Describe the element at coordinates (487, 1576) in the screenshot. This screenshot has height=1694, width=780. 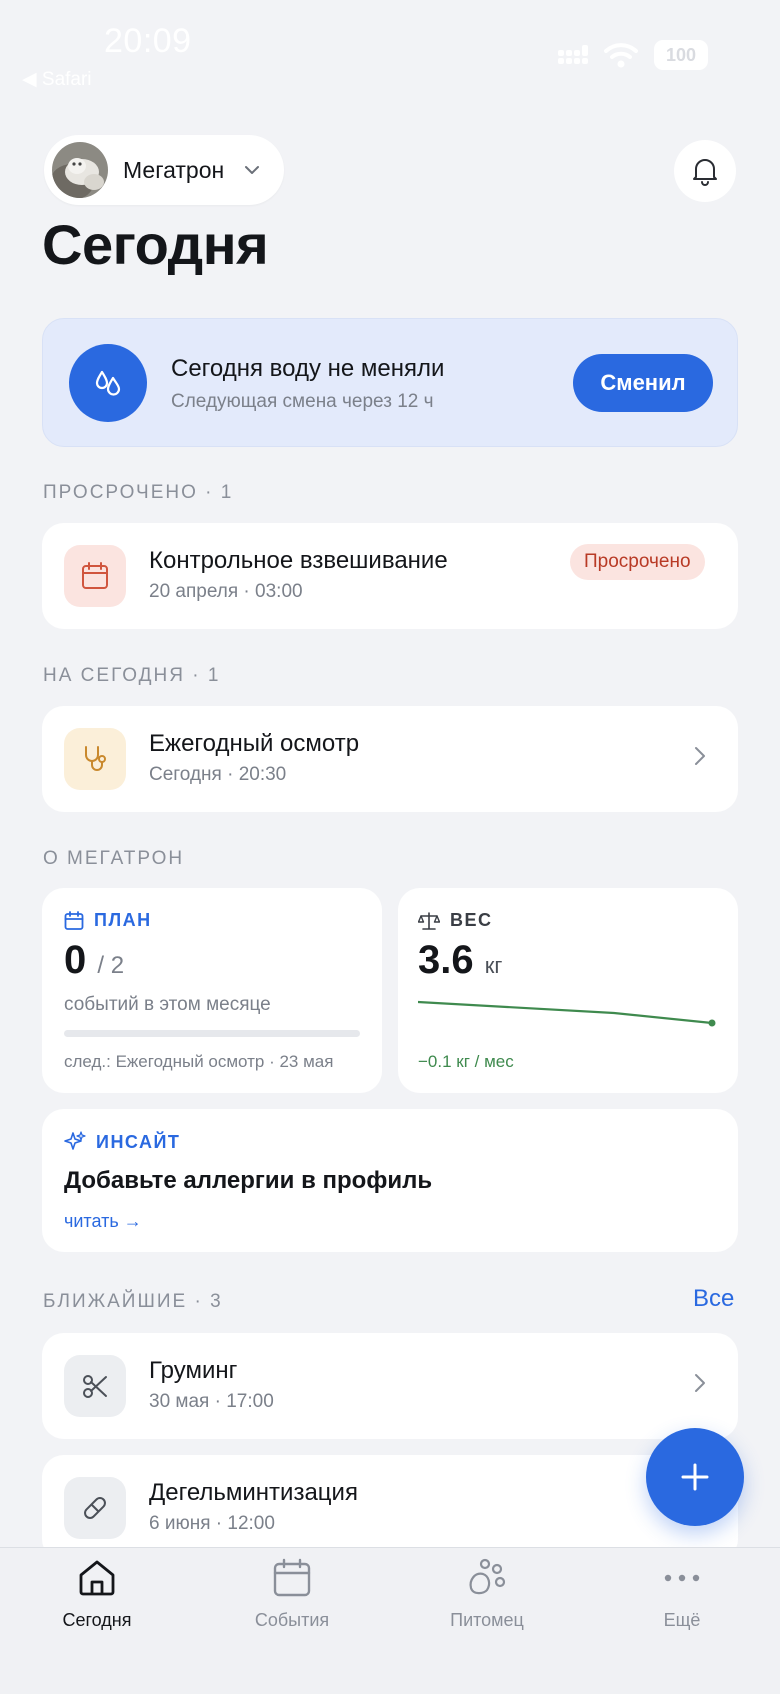
I see `paw-icon` at that location.